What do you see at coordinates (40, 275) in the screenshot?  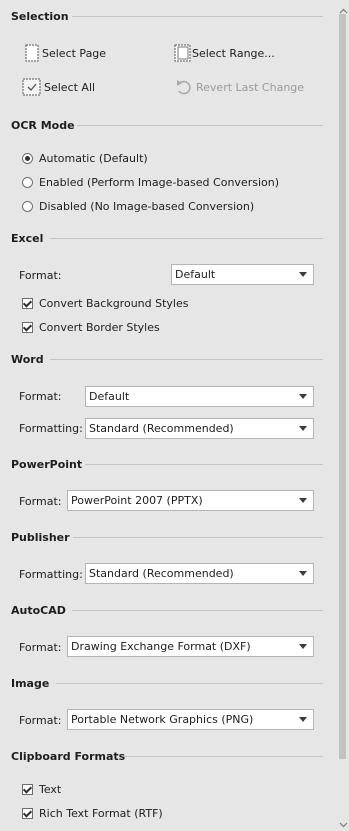 I see `excel-format-label: Format:` at bounding box center [40, 275].